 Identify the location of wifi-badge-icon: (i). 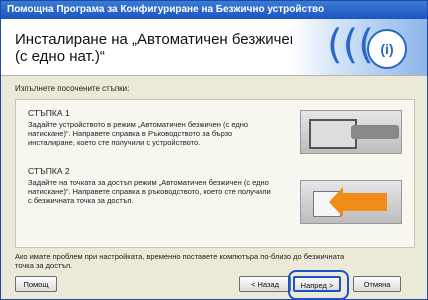
(387, 49).